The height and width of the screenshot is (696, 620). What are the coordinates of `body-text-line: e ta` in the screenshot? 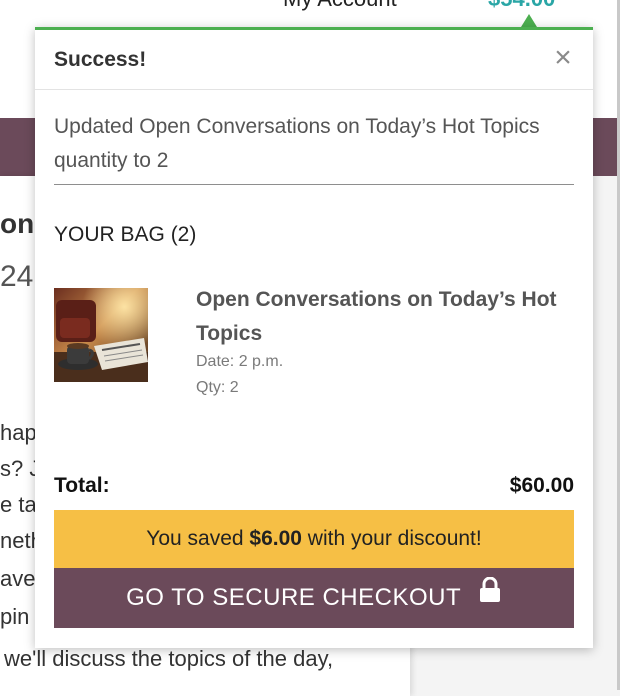 It's located at (18, 504).